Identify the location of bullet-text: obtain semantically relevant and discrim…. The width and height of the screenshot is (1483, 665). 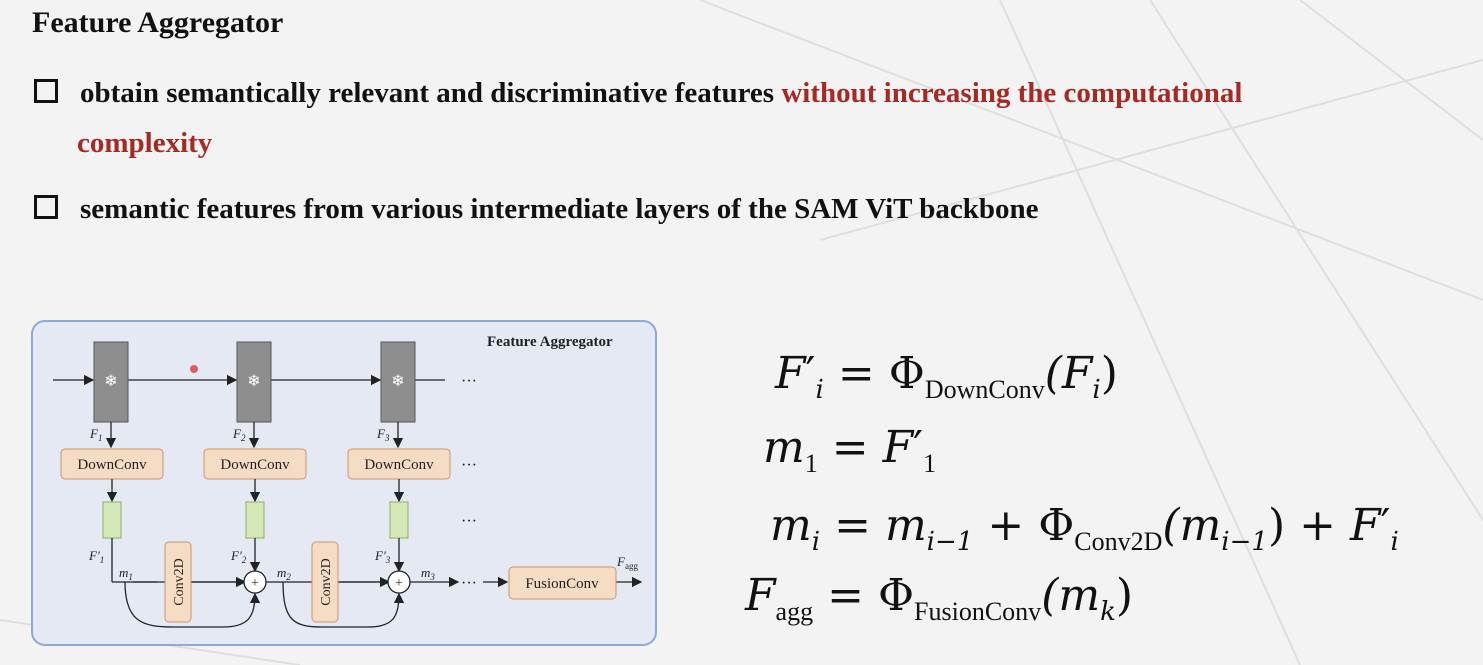
(431, 93).